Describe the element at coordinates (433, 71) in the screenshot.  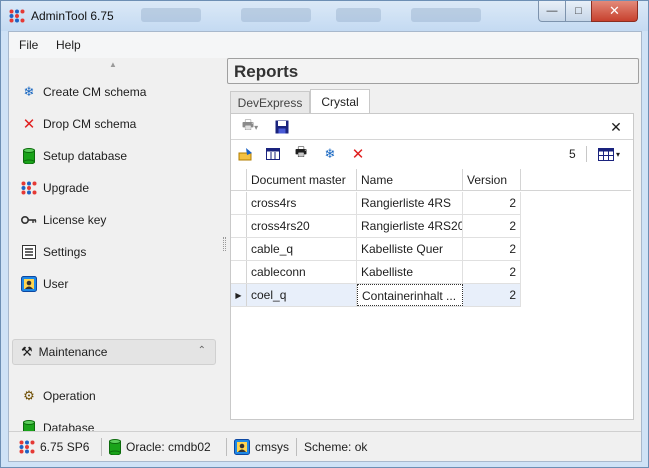
I see `reports-header: Reports` at that location.